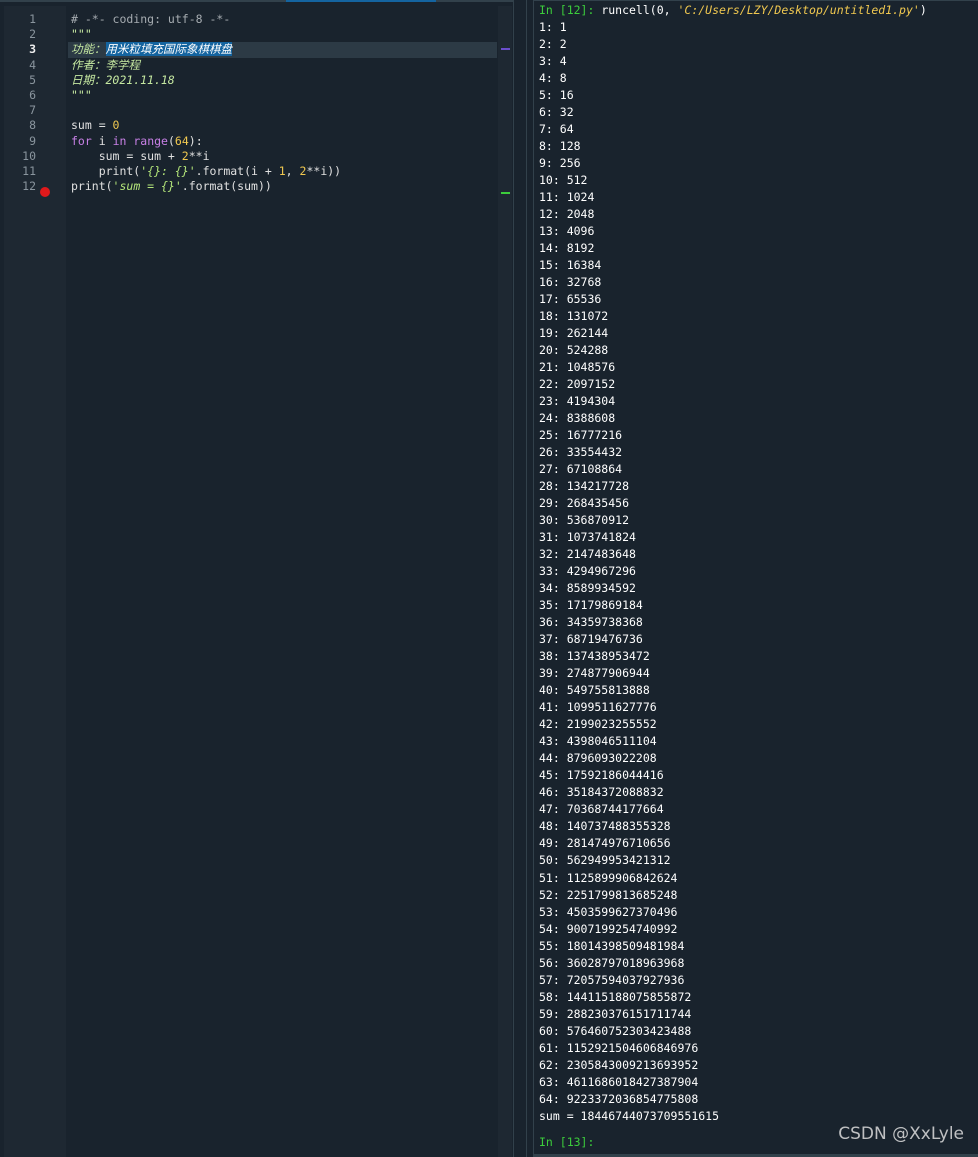 The height and width of the screenshot is (1157, 978). I want to click on console-input-prompt: In [12]:, so click(567, 10).